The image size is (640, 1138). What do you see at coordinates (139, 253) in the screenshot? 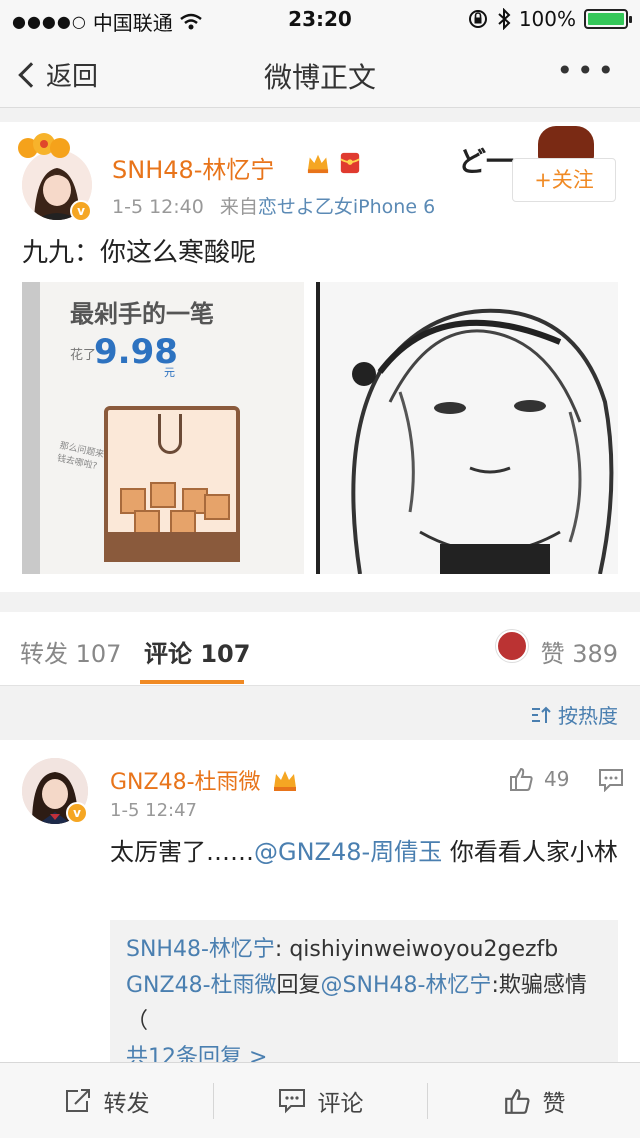
I see `post-text: 九九：你这么寒酸呢` at bounding box center [139, 253].